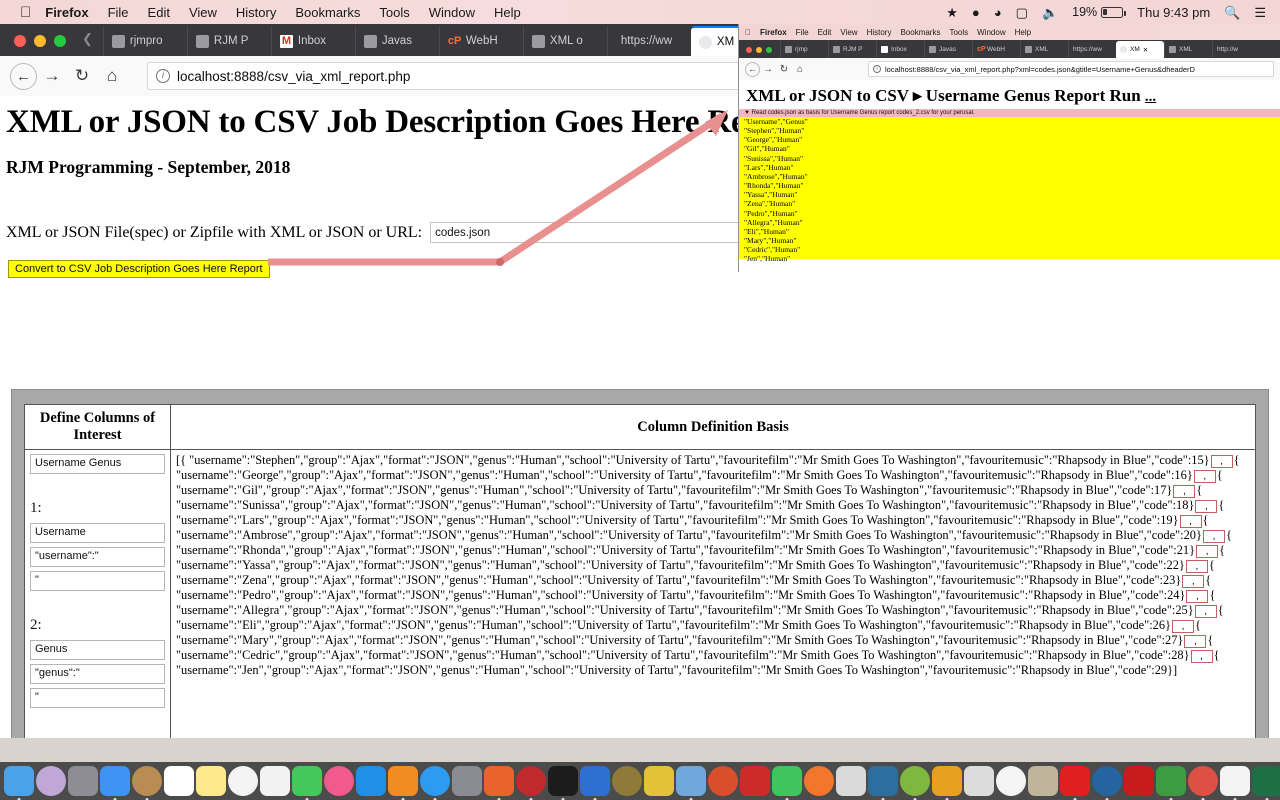 This screenshot has width=1280, height=800. What do you see at coordinates (531, 781) in the screenshot?
I see `filezilla-icon` at bounding box center [531, 781].